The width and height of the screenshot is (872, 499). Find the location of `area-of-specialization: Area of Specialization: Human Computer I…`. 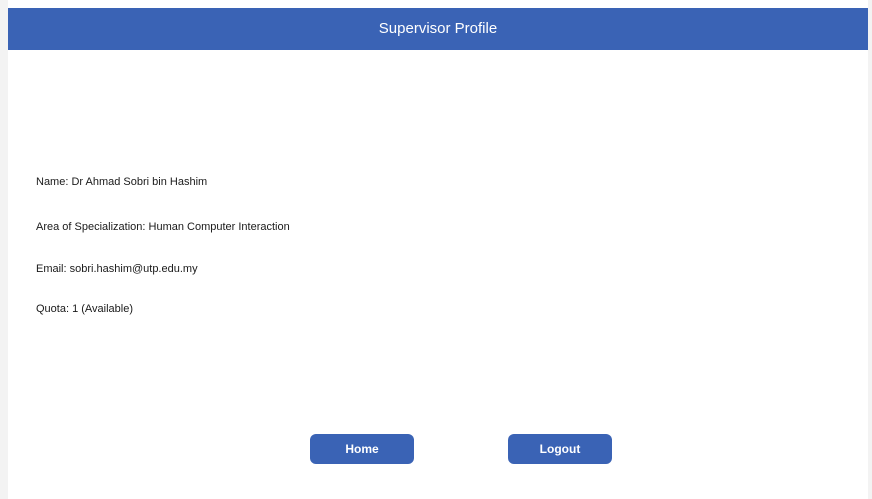

area-of-specialization: Area of Specialization: Human Computer I… is located at coordinates (163, 227).